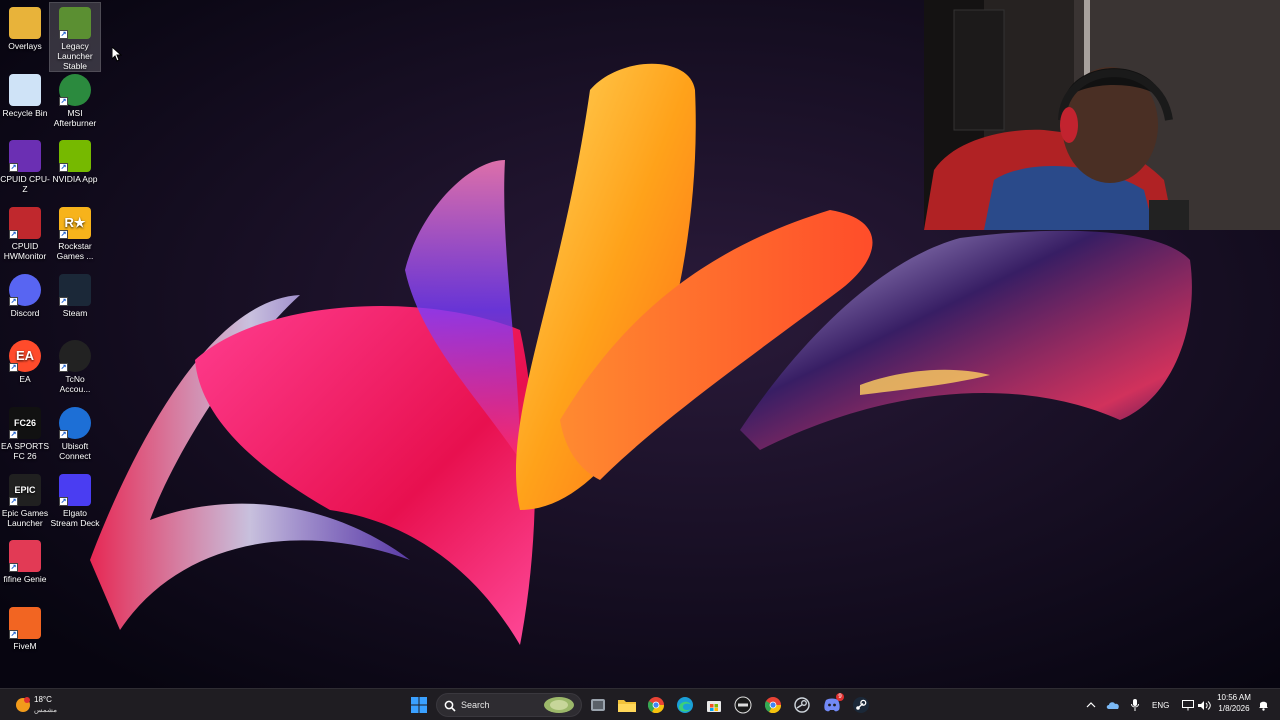 Image resolution: width=1280 pixels, height=720 pixels. I want to click on fivem-icon: ↗, so click(25, 623).